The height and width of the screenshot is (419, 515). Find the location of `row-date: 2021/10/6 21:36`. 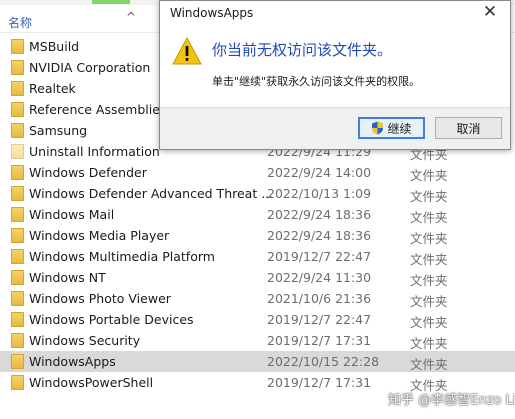

row-date: 2021/10/6 21:36 is located at coordinates (319, 298).